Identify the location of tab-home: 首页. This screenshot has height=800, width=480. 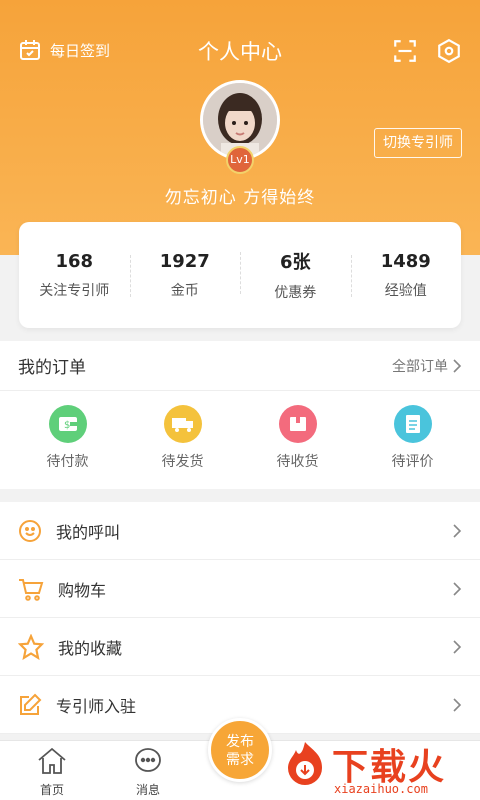
(52, 772).